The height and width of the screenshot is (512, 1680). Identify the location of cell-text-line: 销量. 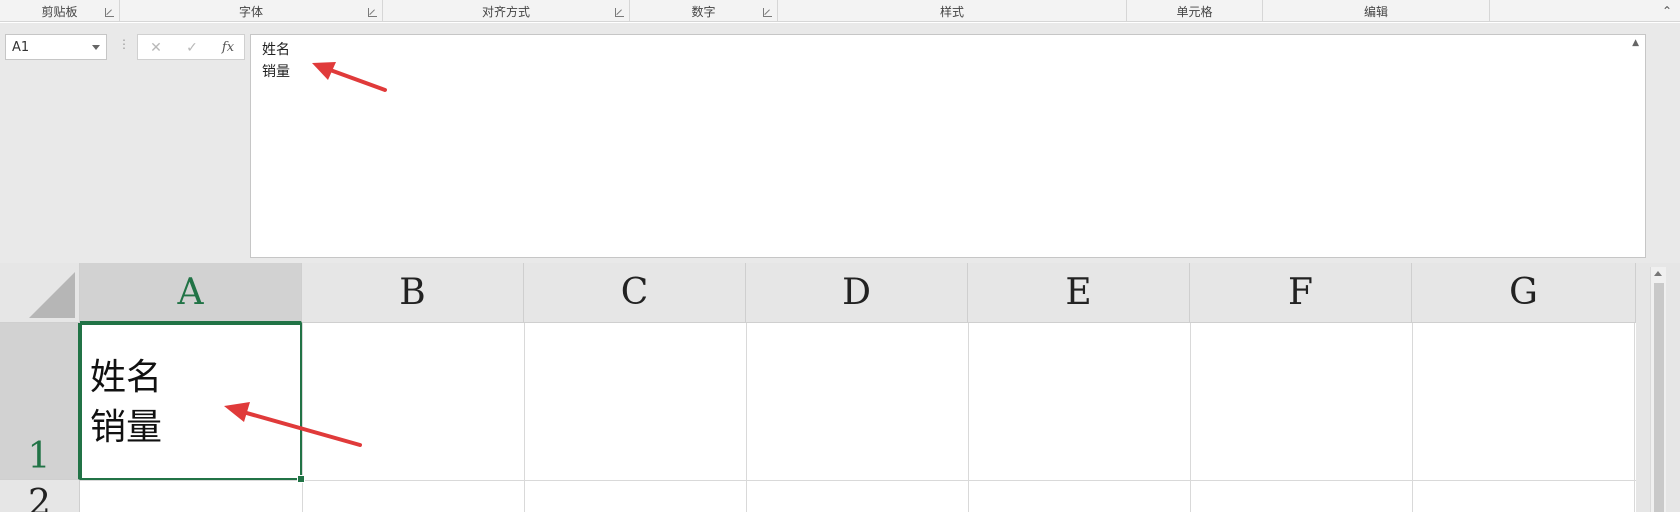
(126, 427).